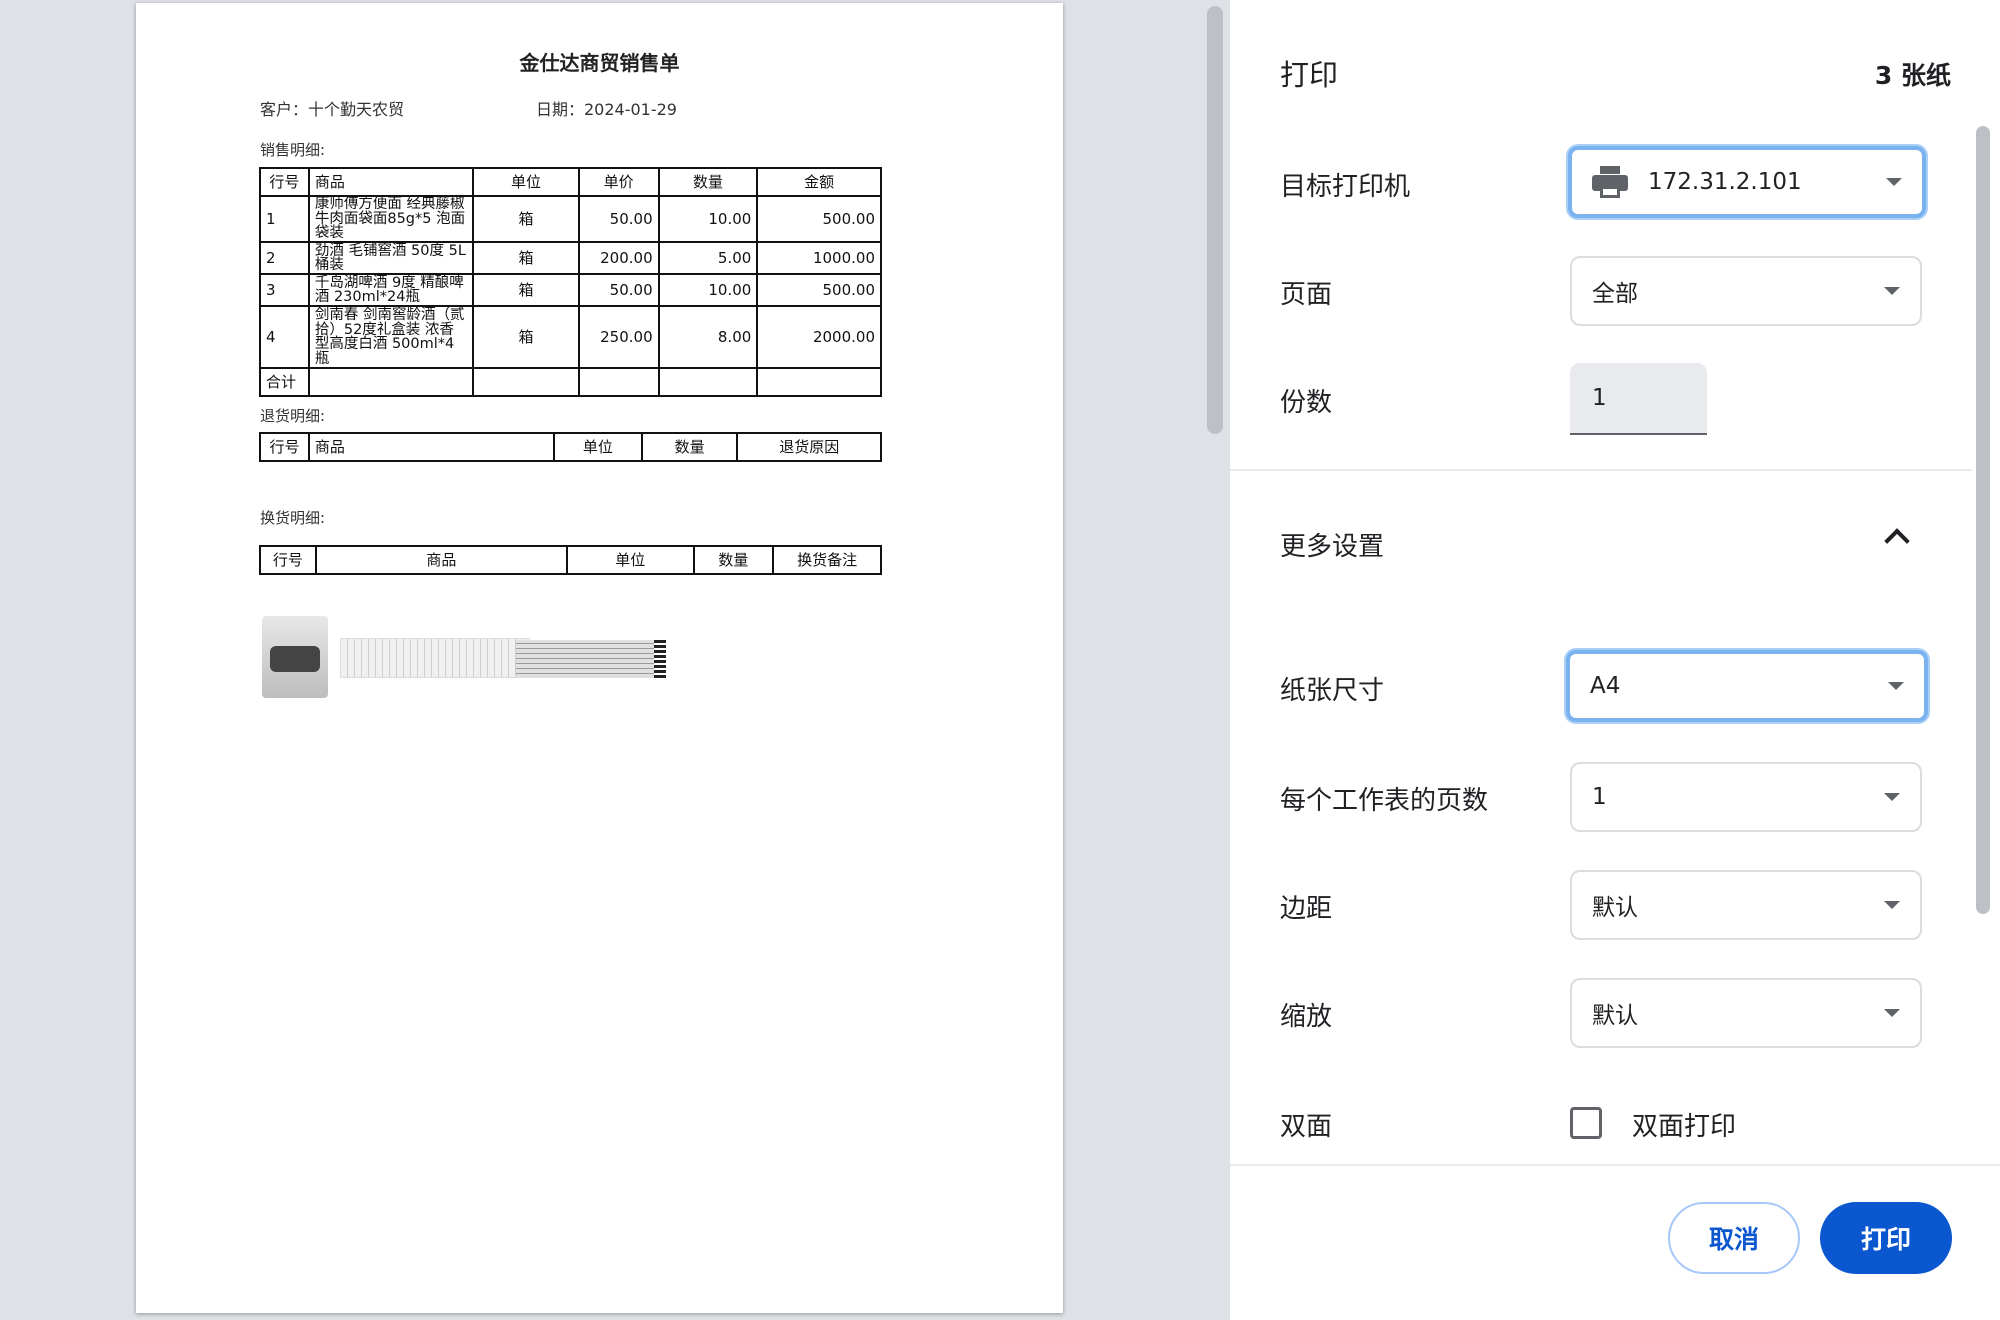 The width and height of the screenshot is (2000, 1320). Describe the element at coordinates (391, 337) in the screenshot. I see `table-cell: 剑南春 剑南窖龄酒（贰拾）52度礼盒装 浓香型高度白酒 500ml*4瓶` at that location.